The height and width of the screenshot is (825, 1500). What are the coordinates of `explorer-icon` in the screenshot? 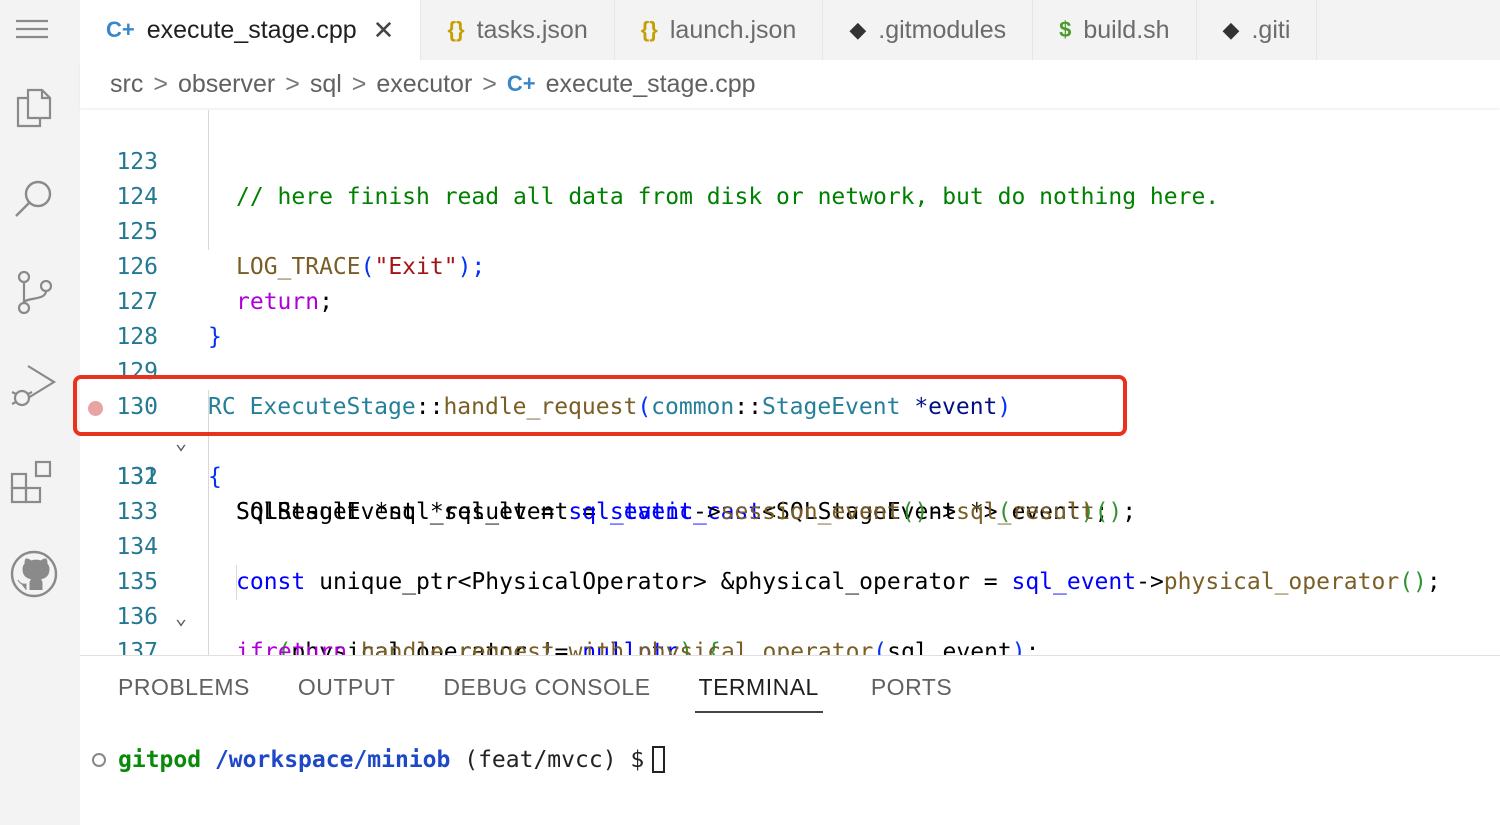 It's located at (34, 108).